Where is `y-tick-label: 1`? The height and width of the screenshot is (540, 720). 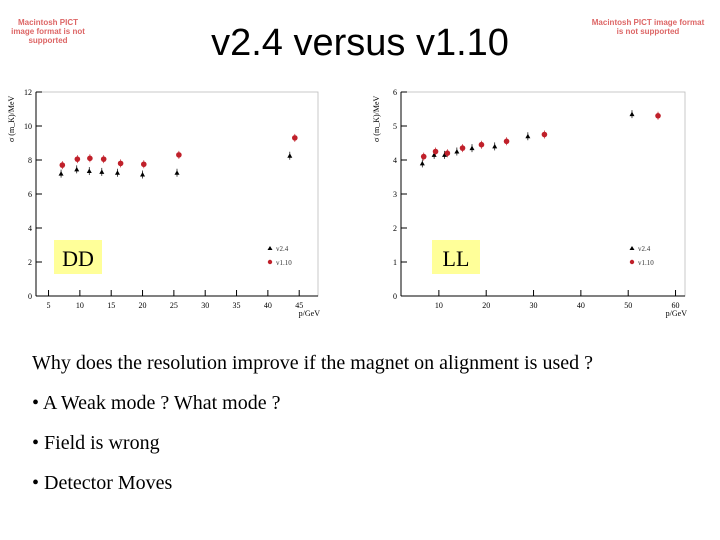
y-tick-label: 1 is located at coordinates (395, 262).